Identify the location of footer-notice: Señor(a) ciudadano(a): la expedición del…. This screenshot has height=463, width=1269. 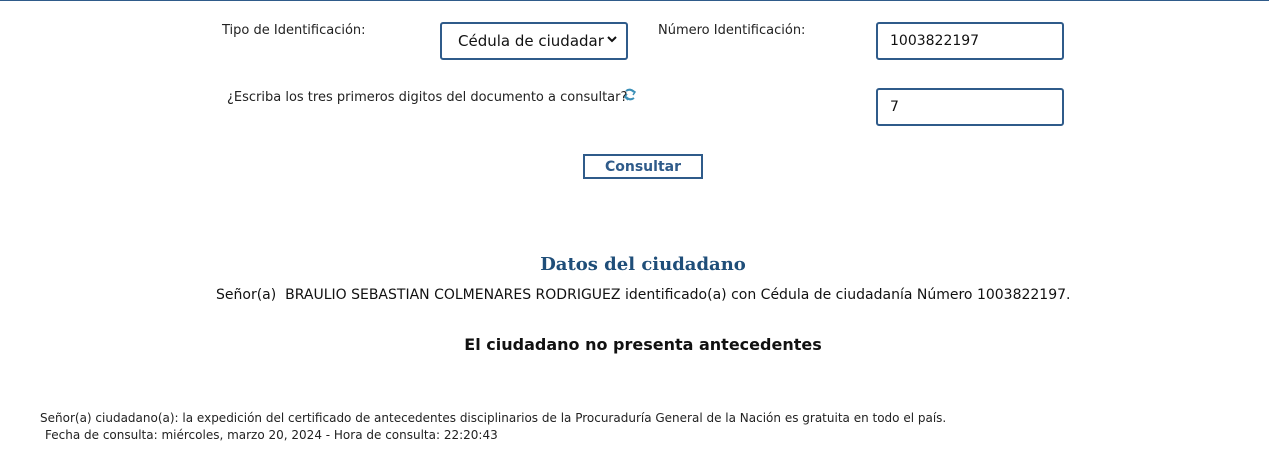
(493, 418).